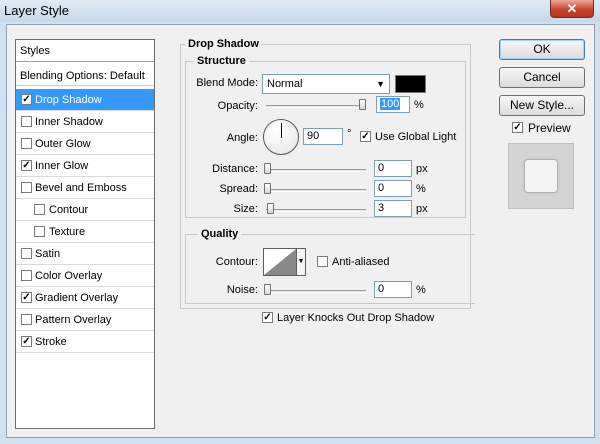 This screenshot has height=444, width=600. Describe the element at coordinates (280, 262) in the screenshot. I see `contour-preview` at that location.